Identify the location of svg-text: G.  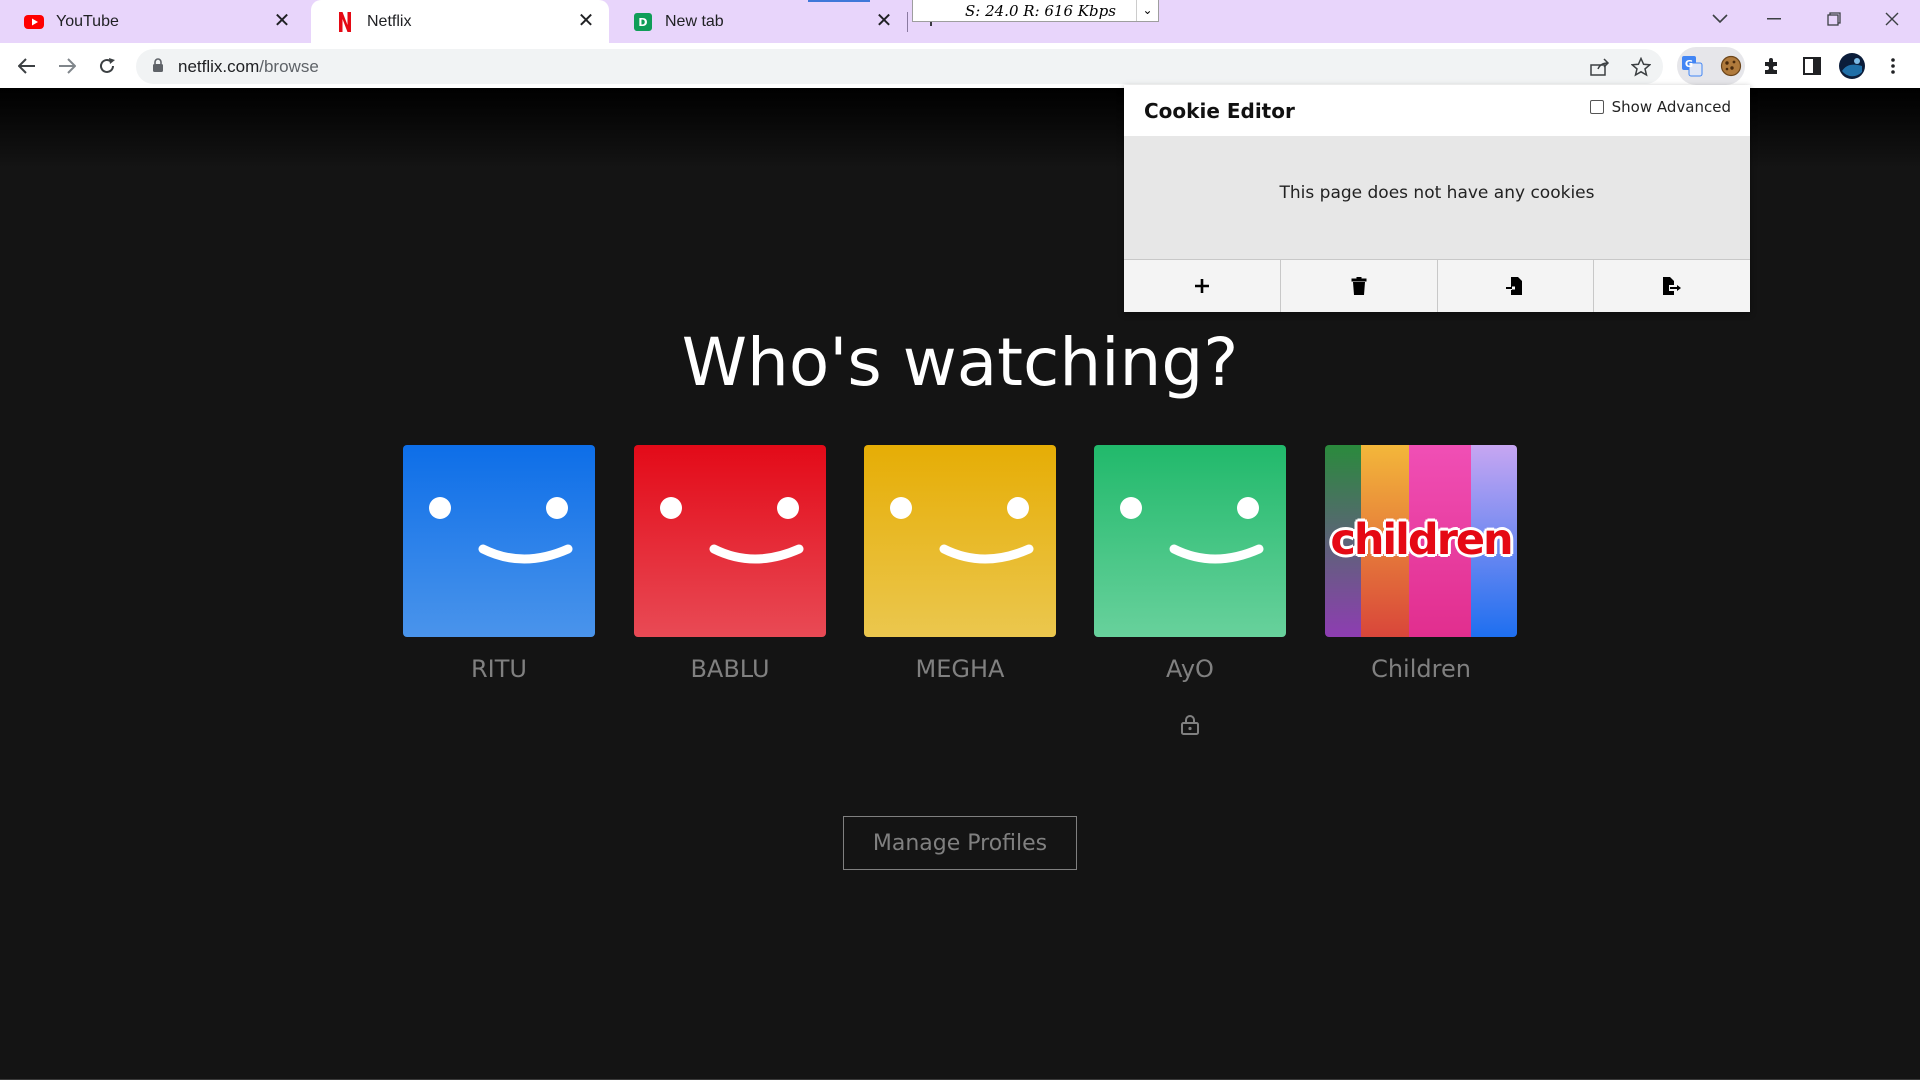
(1689, 64).